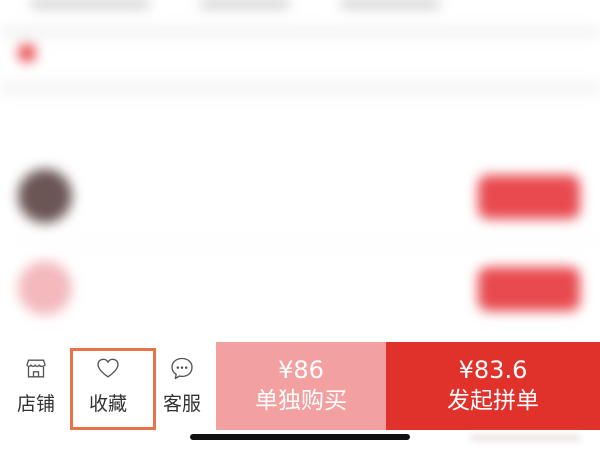  Describe the element at coordinates (309, 240) in the screenshot. I see `row-divider` at that location.